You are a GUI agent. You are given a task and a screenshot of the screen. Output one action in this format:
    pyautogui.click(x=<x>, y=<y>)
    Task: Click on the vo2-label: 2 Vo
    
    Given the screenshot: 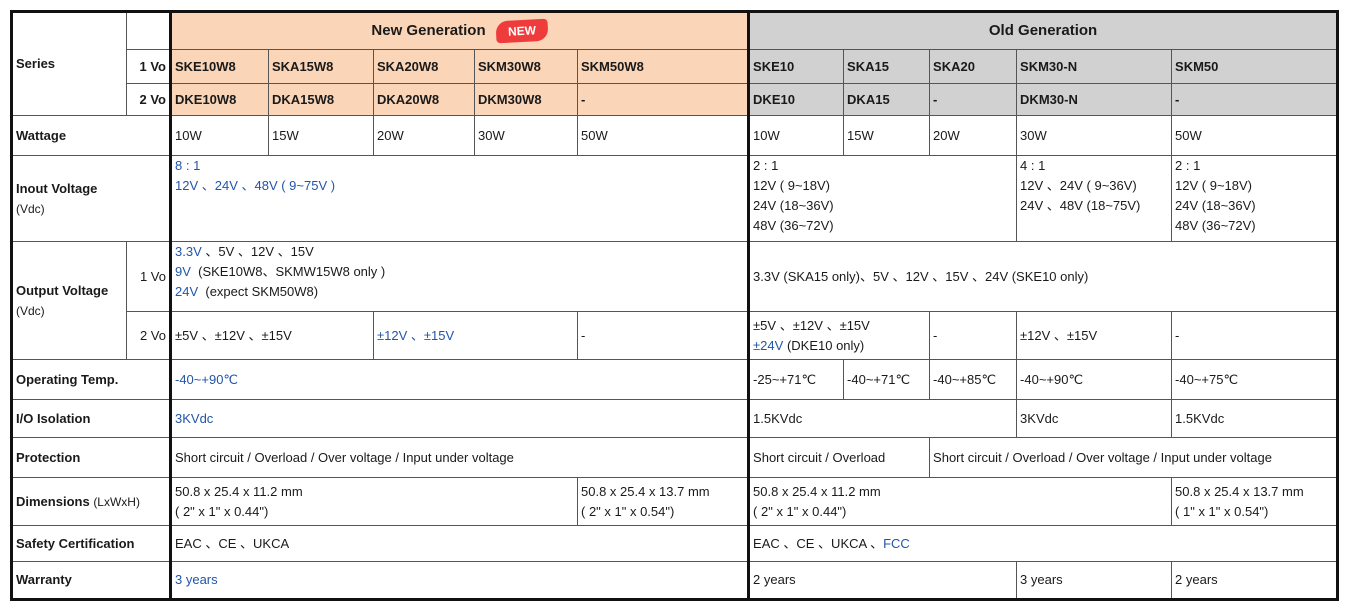 What is the action you would take?
    pyautogui.click(x=148, y=99)
    